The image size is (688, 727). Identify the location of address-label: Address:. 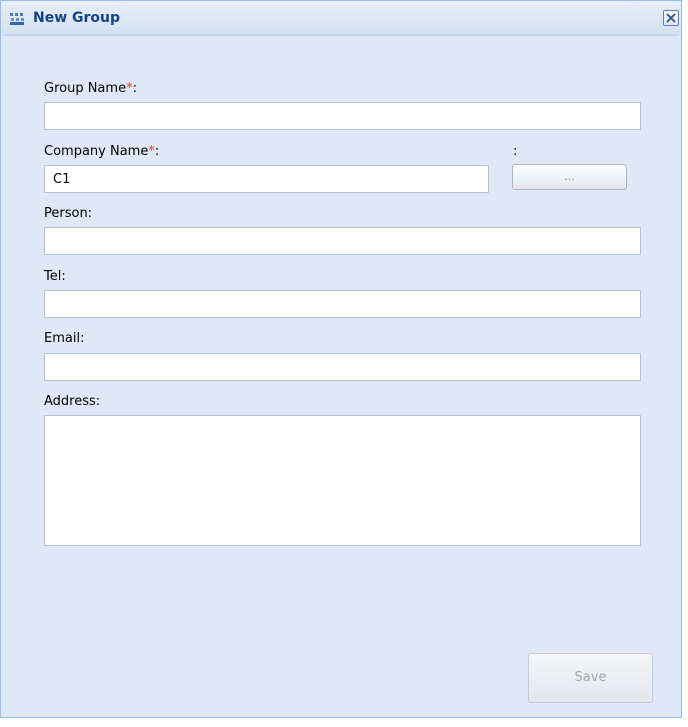
(72, 401).